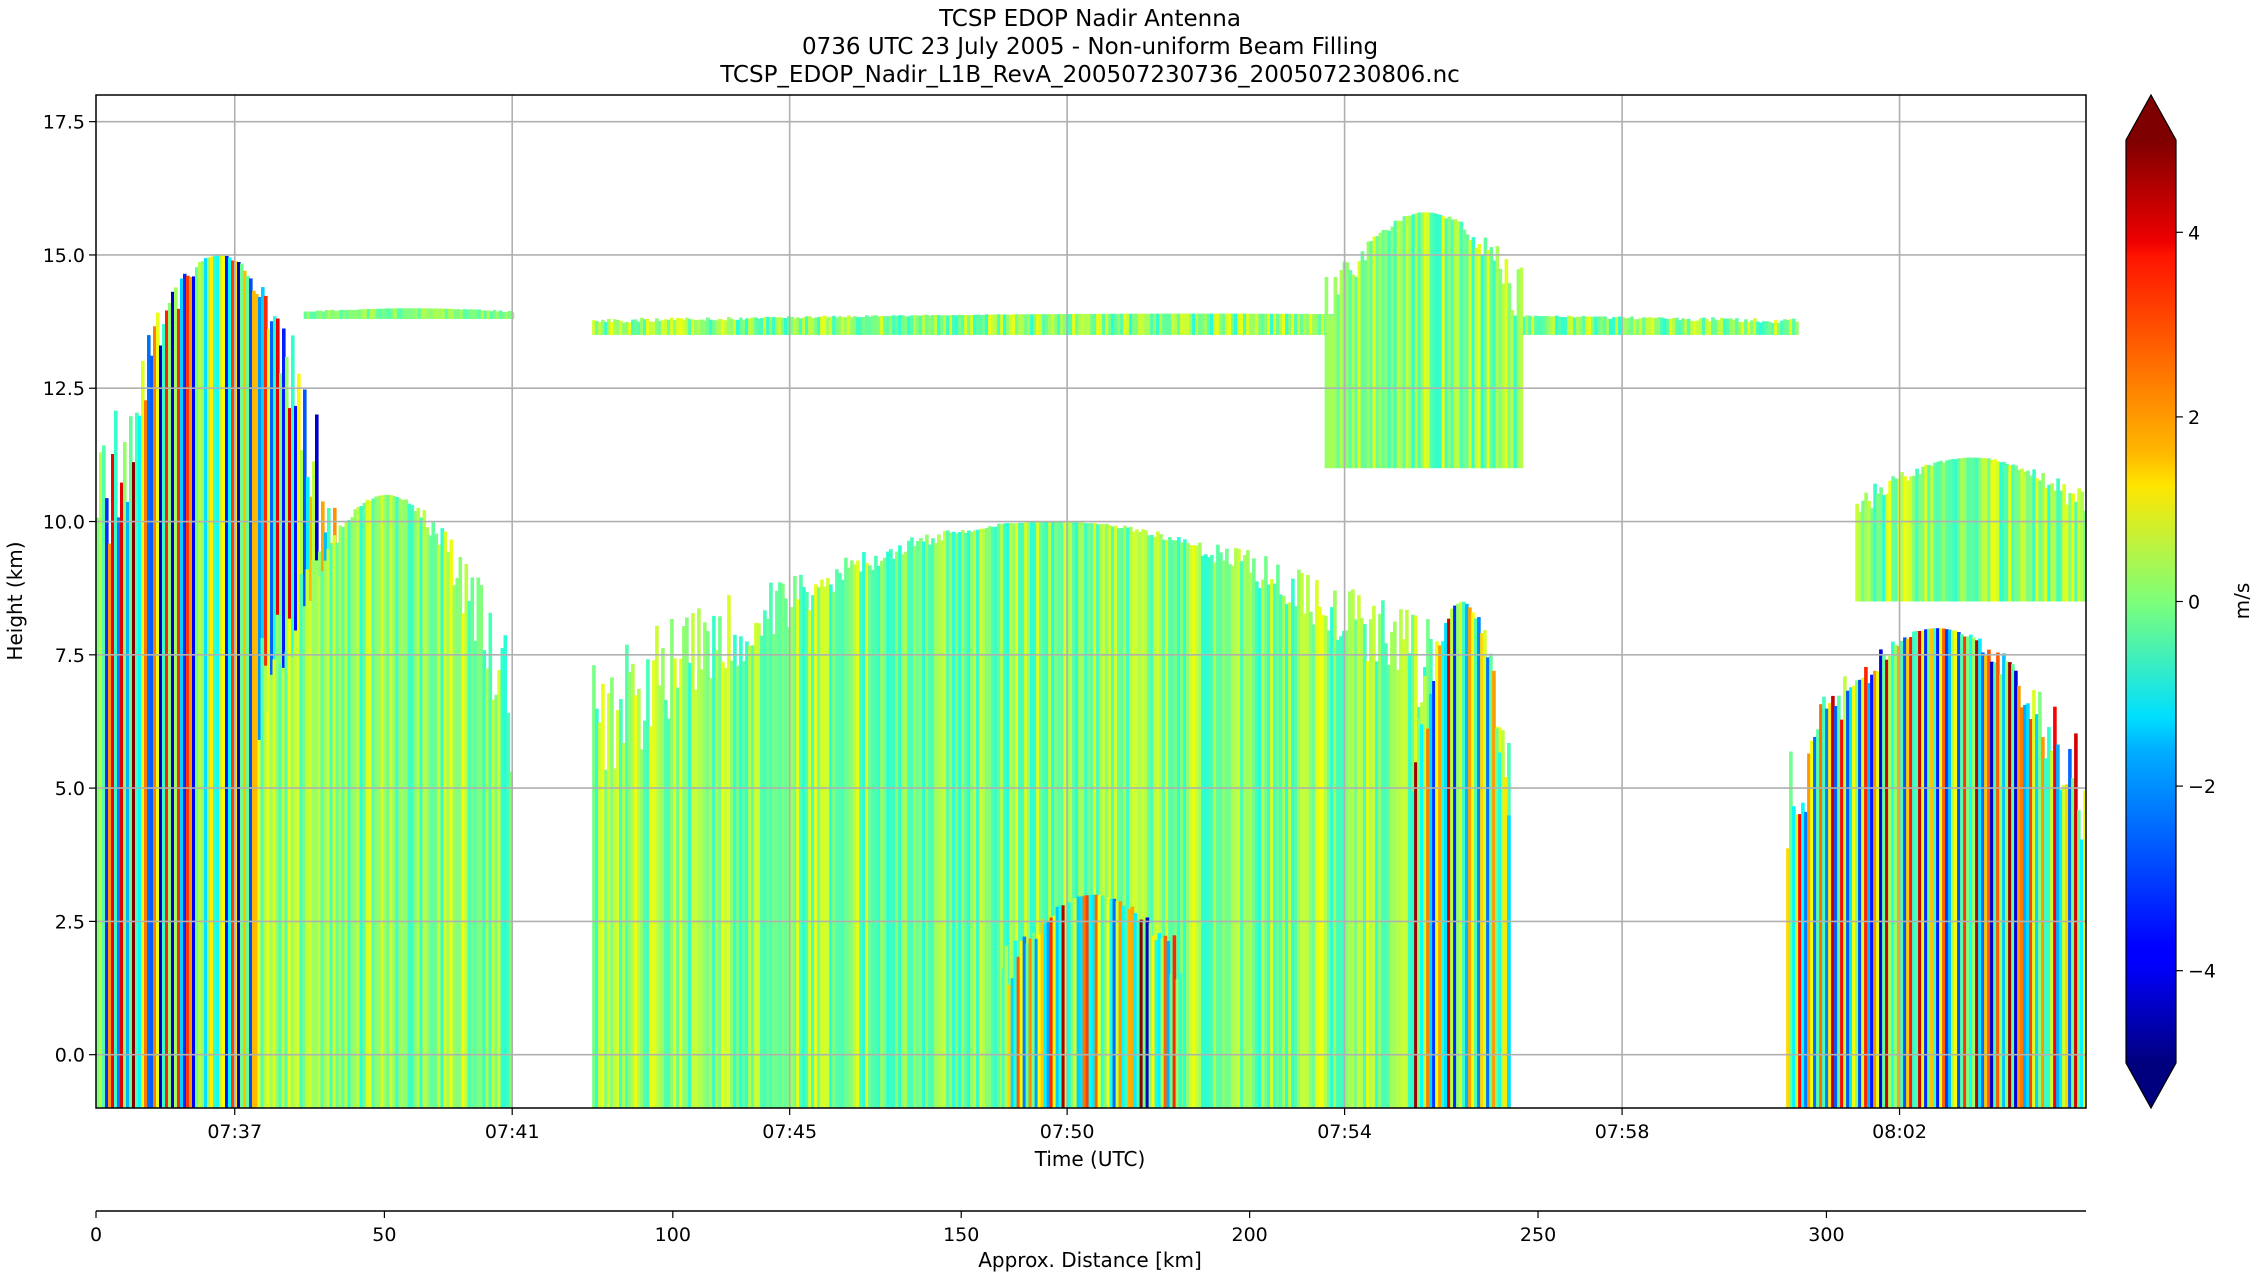  Describe the element at coordinates (96, 1235) in the screenshot. I see `distance-tick-label: 0` at that location.